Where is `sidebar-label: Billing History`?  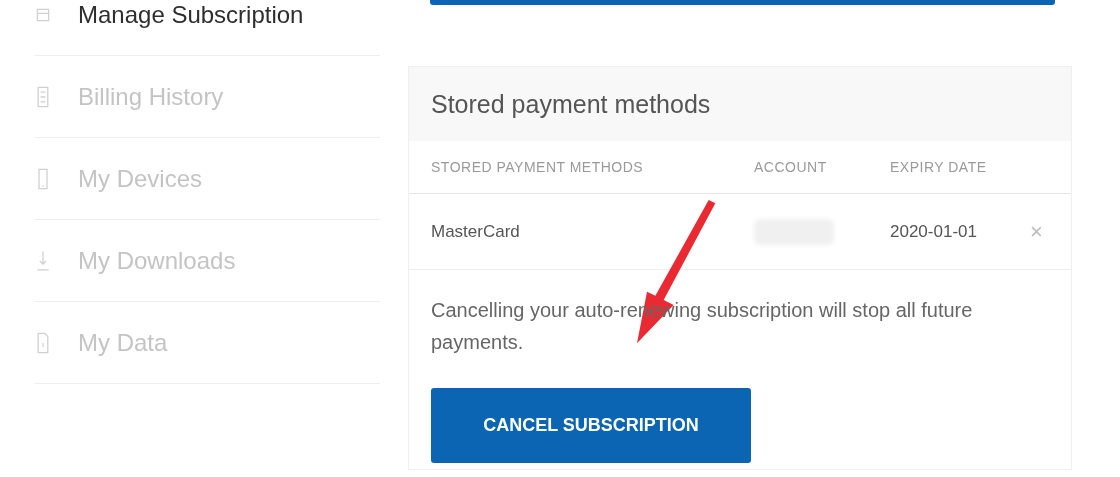 sidebar-label: Billing History is located at coordinates (151, 96).